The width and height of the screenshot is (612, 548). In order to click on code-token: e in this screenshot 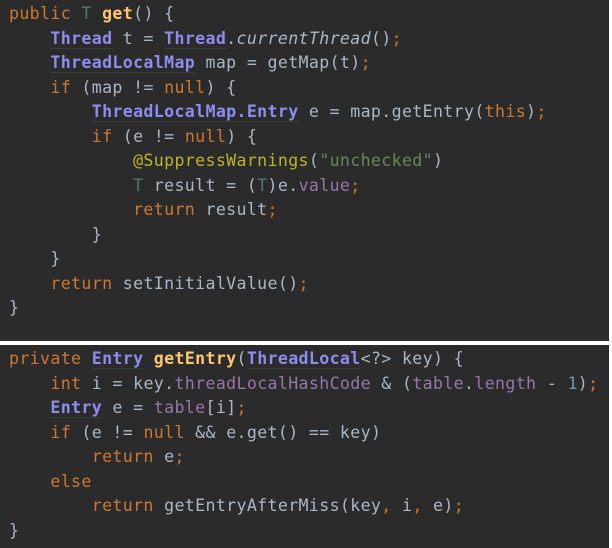, I will do `click(164, 456)`.